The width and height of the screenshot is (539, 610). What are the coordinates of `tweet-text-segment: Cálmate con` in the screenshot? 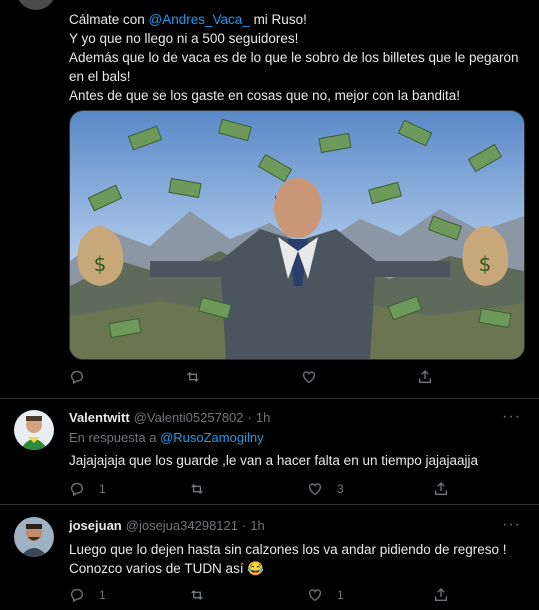 It's located at (109, 19).